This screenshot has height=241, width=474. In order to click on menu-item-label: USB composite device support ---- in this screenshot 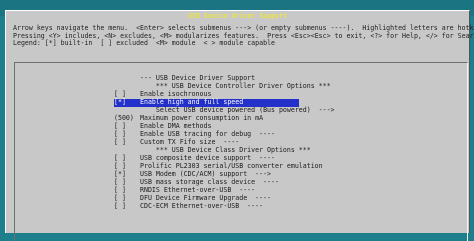, I will do `click(207, 158)`.